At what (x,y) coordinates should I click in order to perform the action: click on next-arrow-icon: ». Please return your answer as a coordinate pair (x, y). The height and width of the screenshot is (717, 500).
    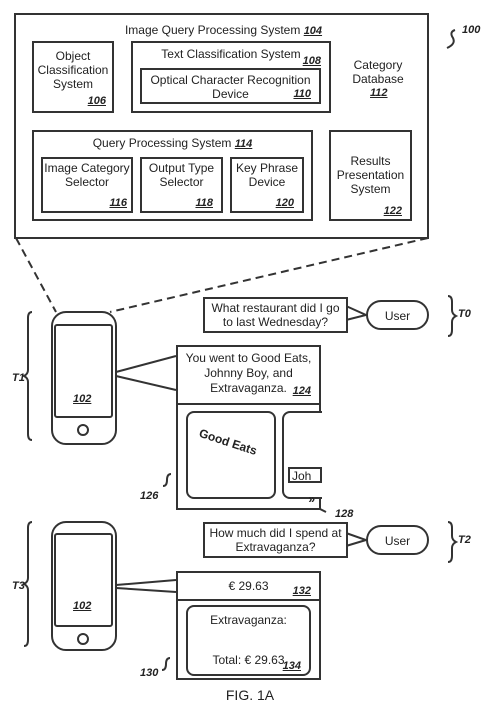
    Looking at the image, I should click on (311, 499).